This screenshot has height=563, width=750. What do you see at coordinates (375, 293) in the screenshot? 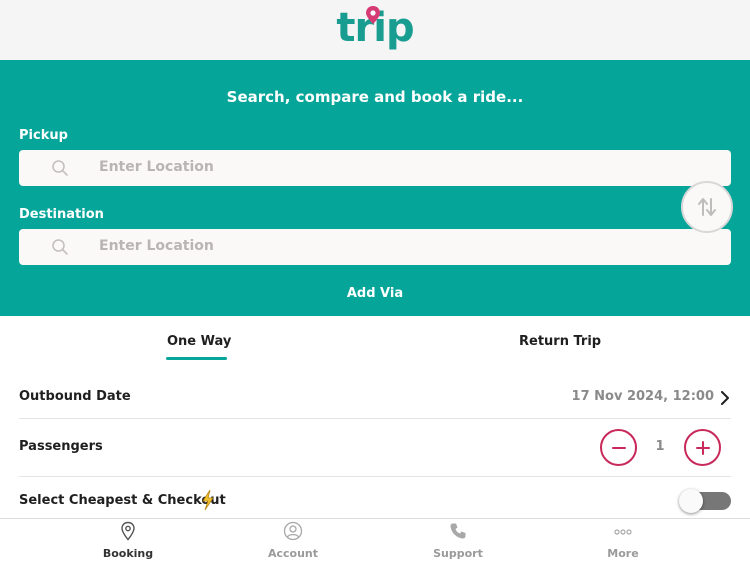
I see `add-via-link: Add Via` at bounding box center [375, 293].